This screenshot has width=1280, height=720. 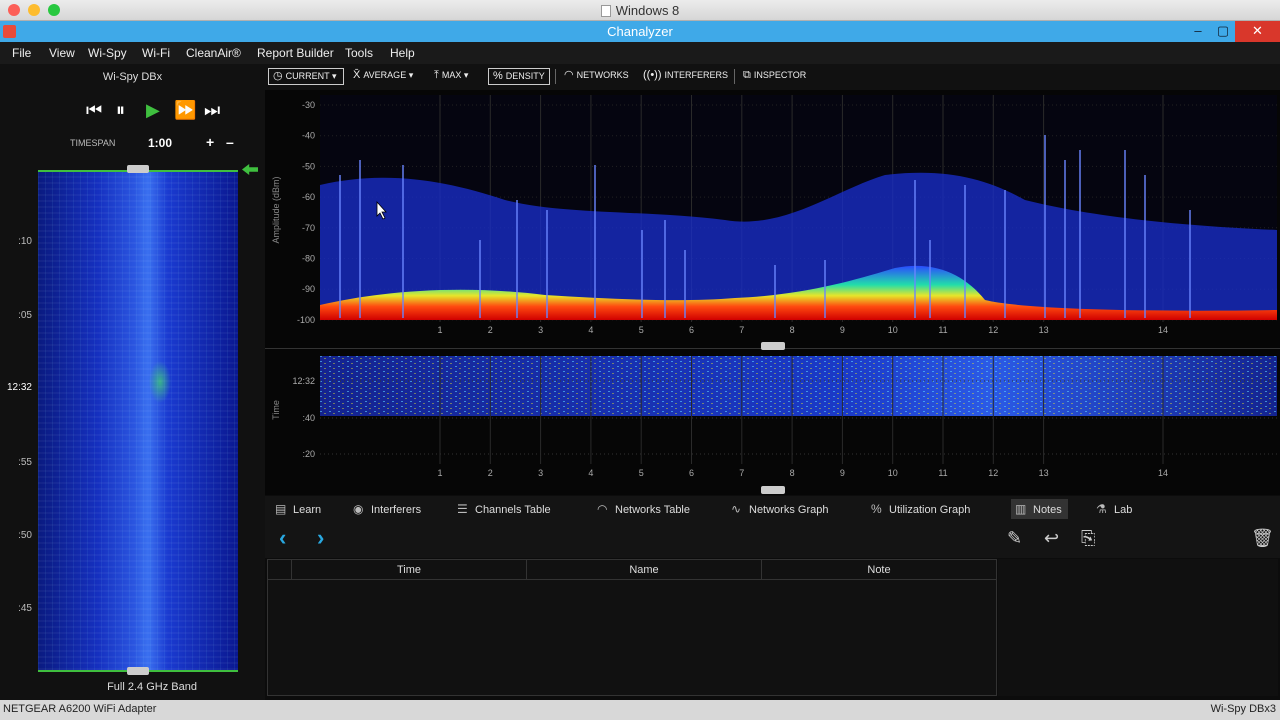 What do you see at coordinates (921, 509) in the screenshot?
I see `tab-utilization-graph: % Utilization Graph` at bounding box center [921, 509].